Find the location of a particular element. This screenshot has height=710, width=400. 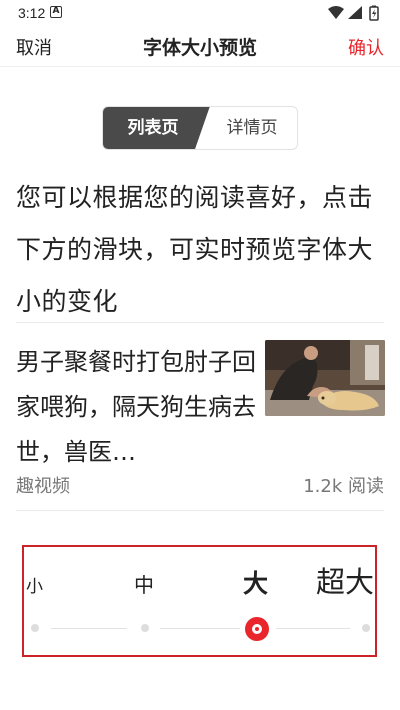

status-icons is located at coordinates (353, 13).